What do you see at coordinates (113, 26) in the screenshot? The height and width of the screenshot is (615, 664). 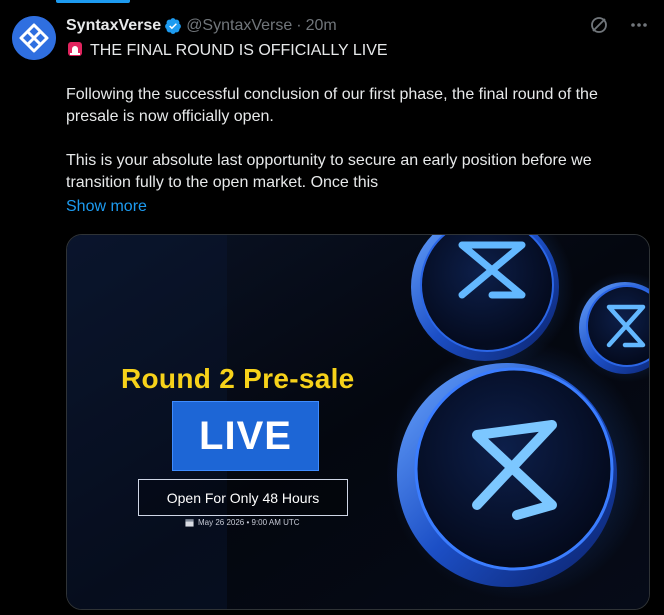 I see `display-name: SyntaxVerse` at bounding box center [113, 26].